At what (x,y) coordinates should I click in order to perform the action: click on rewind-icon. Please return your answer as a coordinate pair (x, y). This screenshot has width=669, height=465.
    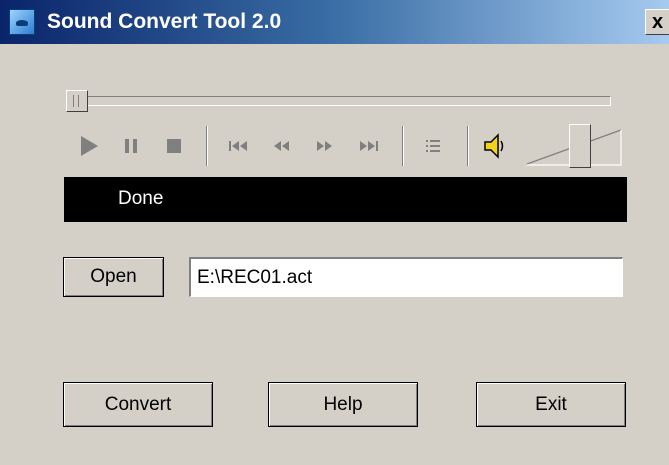
    Looking at the image, I should click on (281, 146).